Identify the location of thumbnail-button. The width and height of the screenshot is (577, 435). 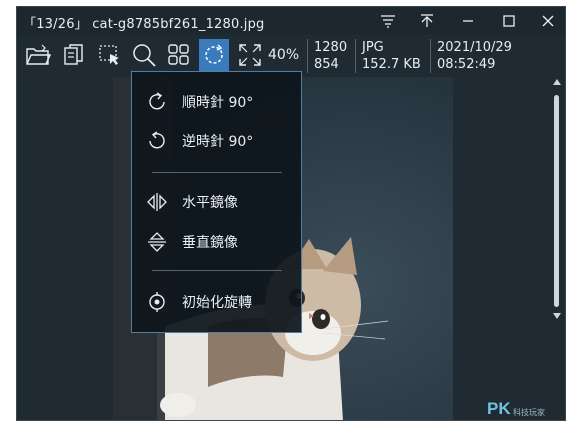
(179, 55).